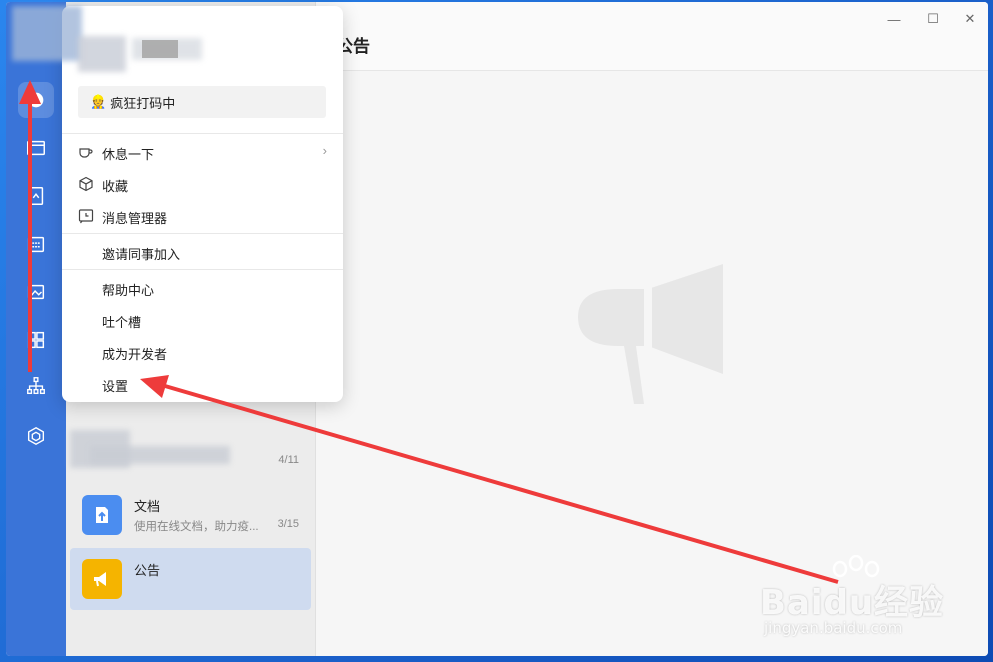  Describe the element at coordinates (128, 154) in the screenshot. I see `menu-item-label: 休息一下` at that location.